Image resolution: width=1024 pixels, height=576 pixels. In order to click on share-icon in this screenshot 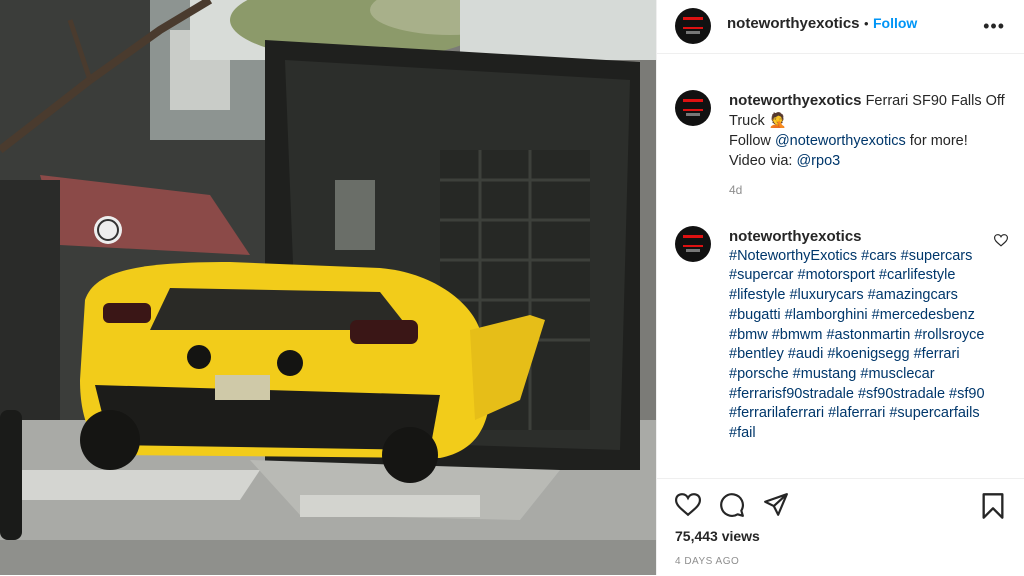, I will do `click(776, 505)`.